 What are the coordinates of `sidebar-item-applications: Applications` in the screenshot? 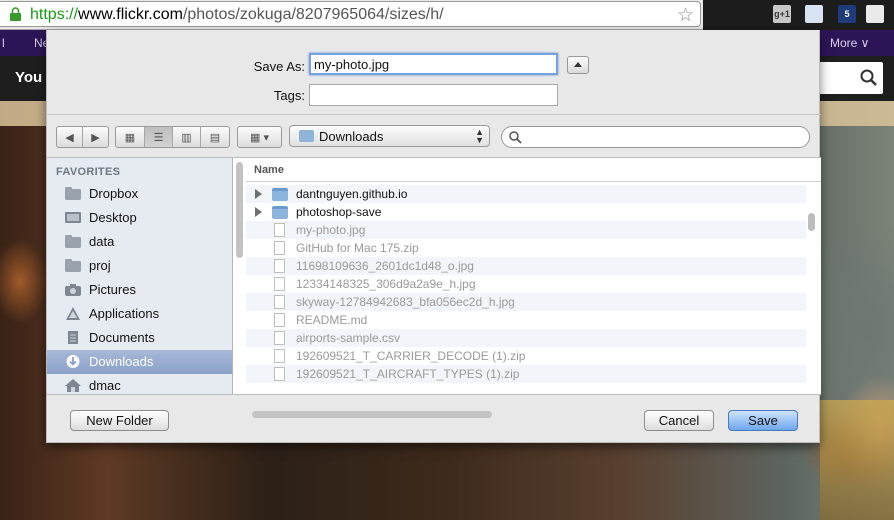 It's located at (139, 314).